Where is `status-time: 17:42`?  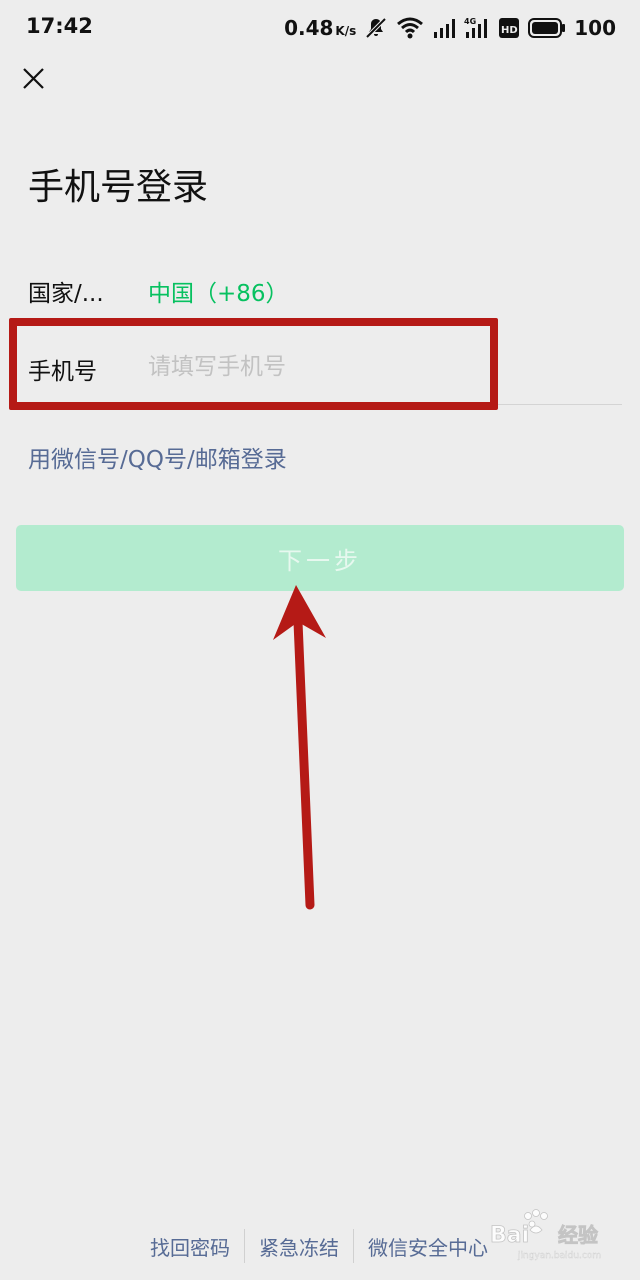 status-time: 17:42 is located at coordinates (59, 26).